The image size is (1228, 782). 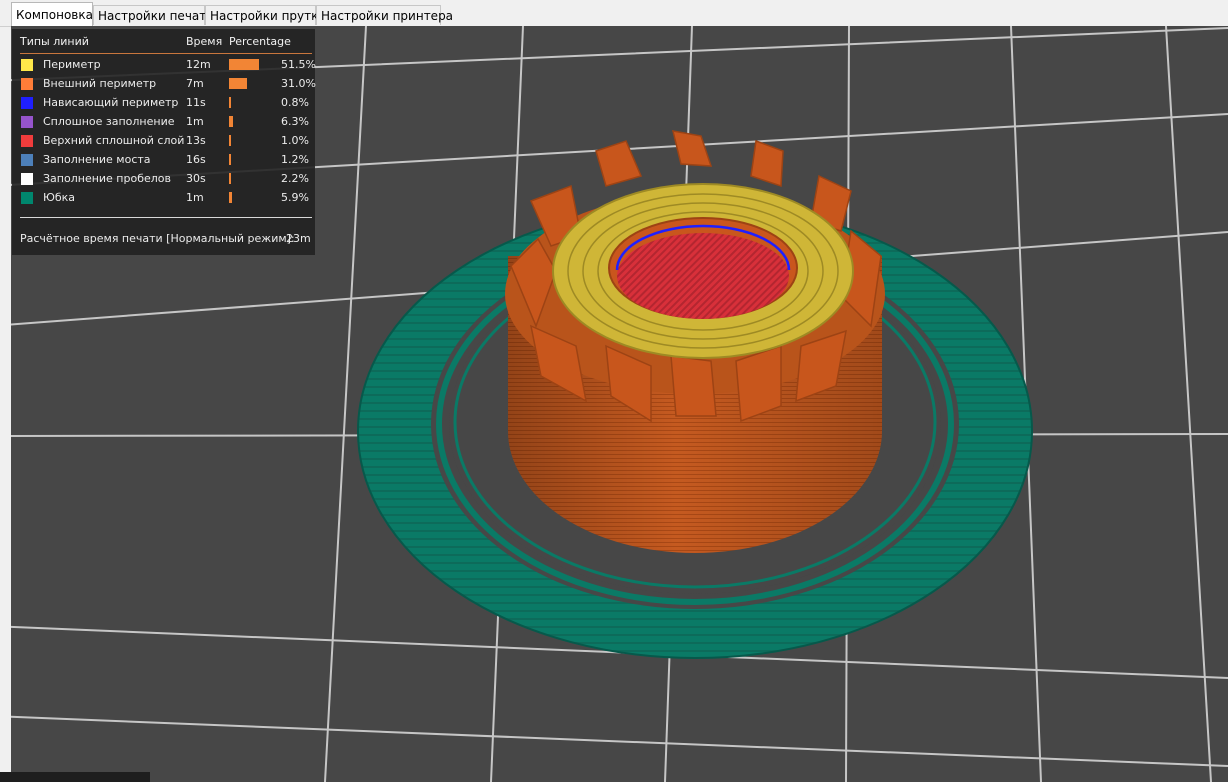 I want to click on legend-row-label: Периметр, so click(x=72, y=64).